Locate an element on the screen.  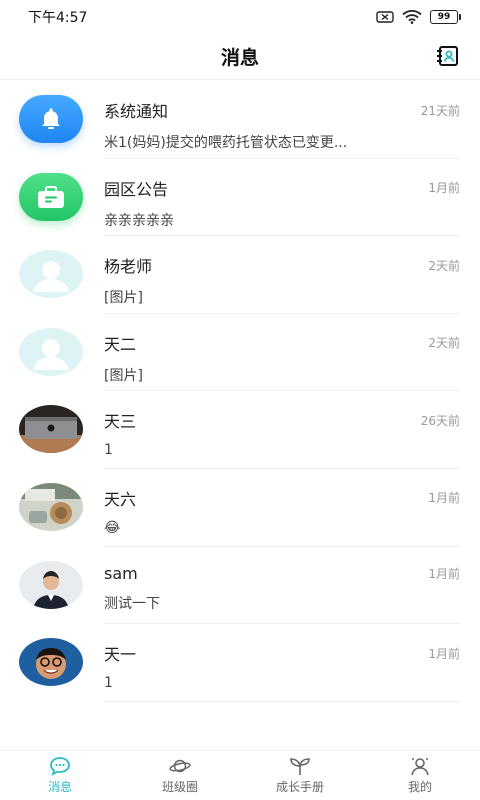
bottom-tab-bar: 消息 班级圈 成长手册 我的 is located at coordinates (240, 775).